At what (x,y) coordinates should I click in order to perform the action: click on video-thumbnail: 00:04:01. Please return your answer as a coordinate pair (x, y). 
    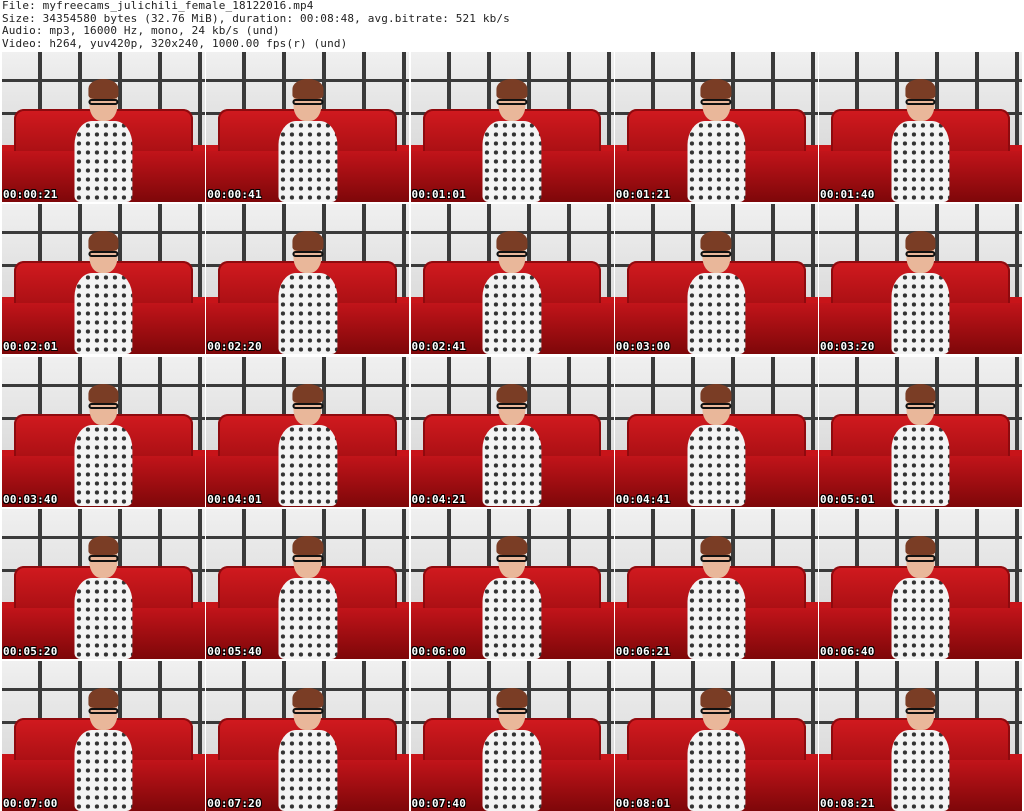
    Looking at the image, I should click on (308, 431).